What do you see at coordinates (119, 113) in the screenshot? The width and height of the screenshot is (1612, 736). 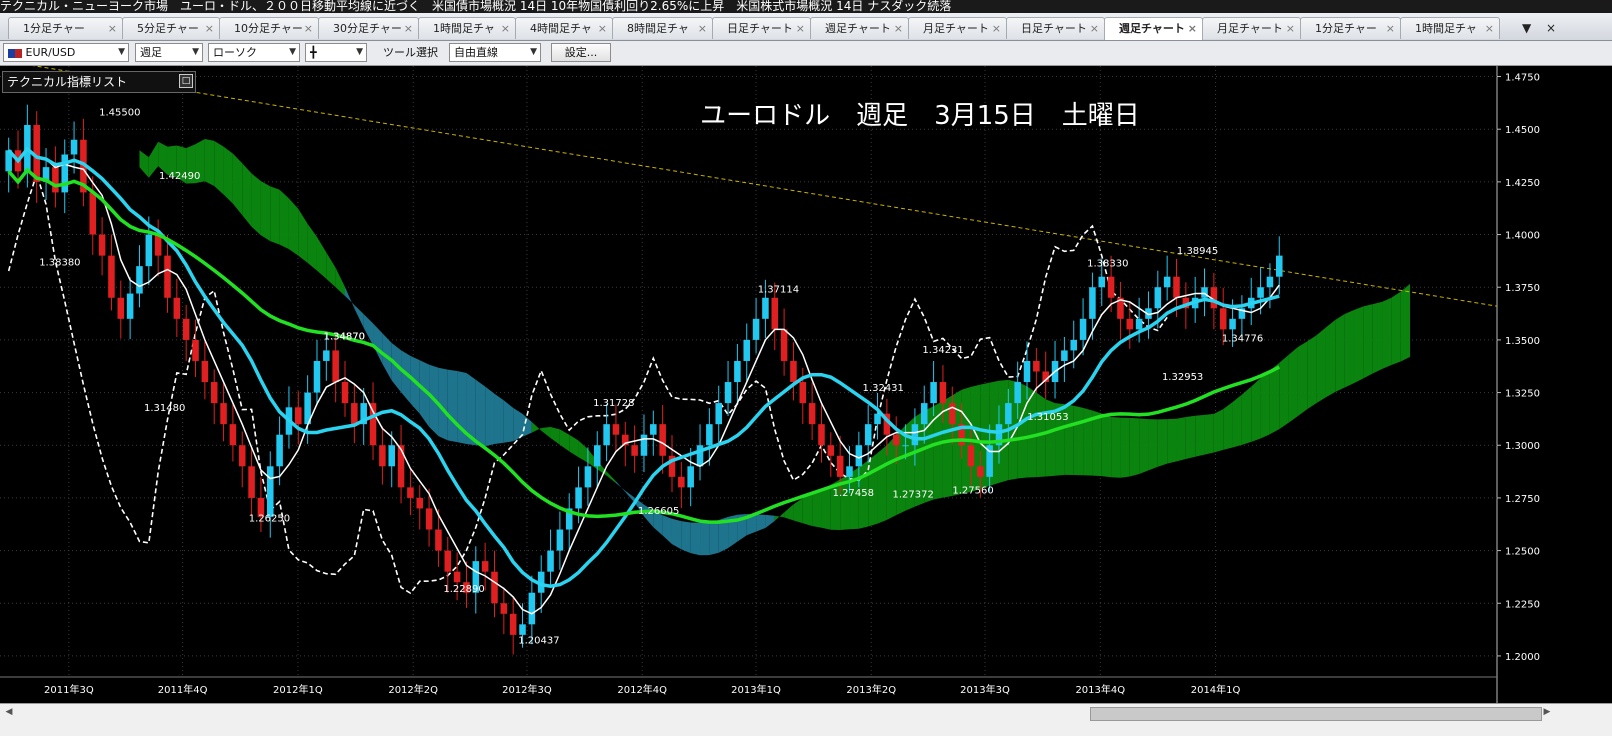 I see `price-annotation-label: 1.45500` at bounding box center [119, 113].